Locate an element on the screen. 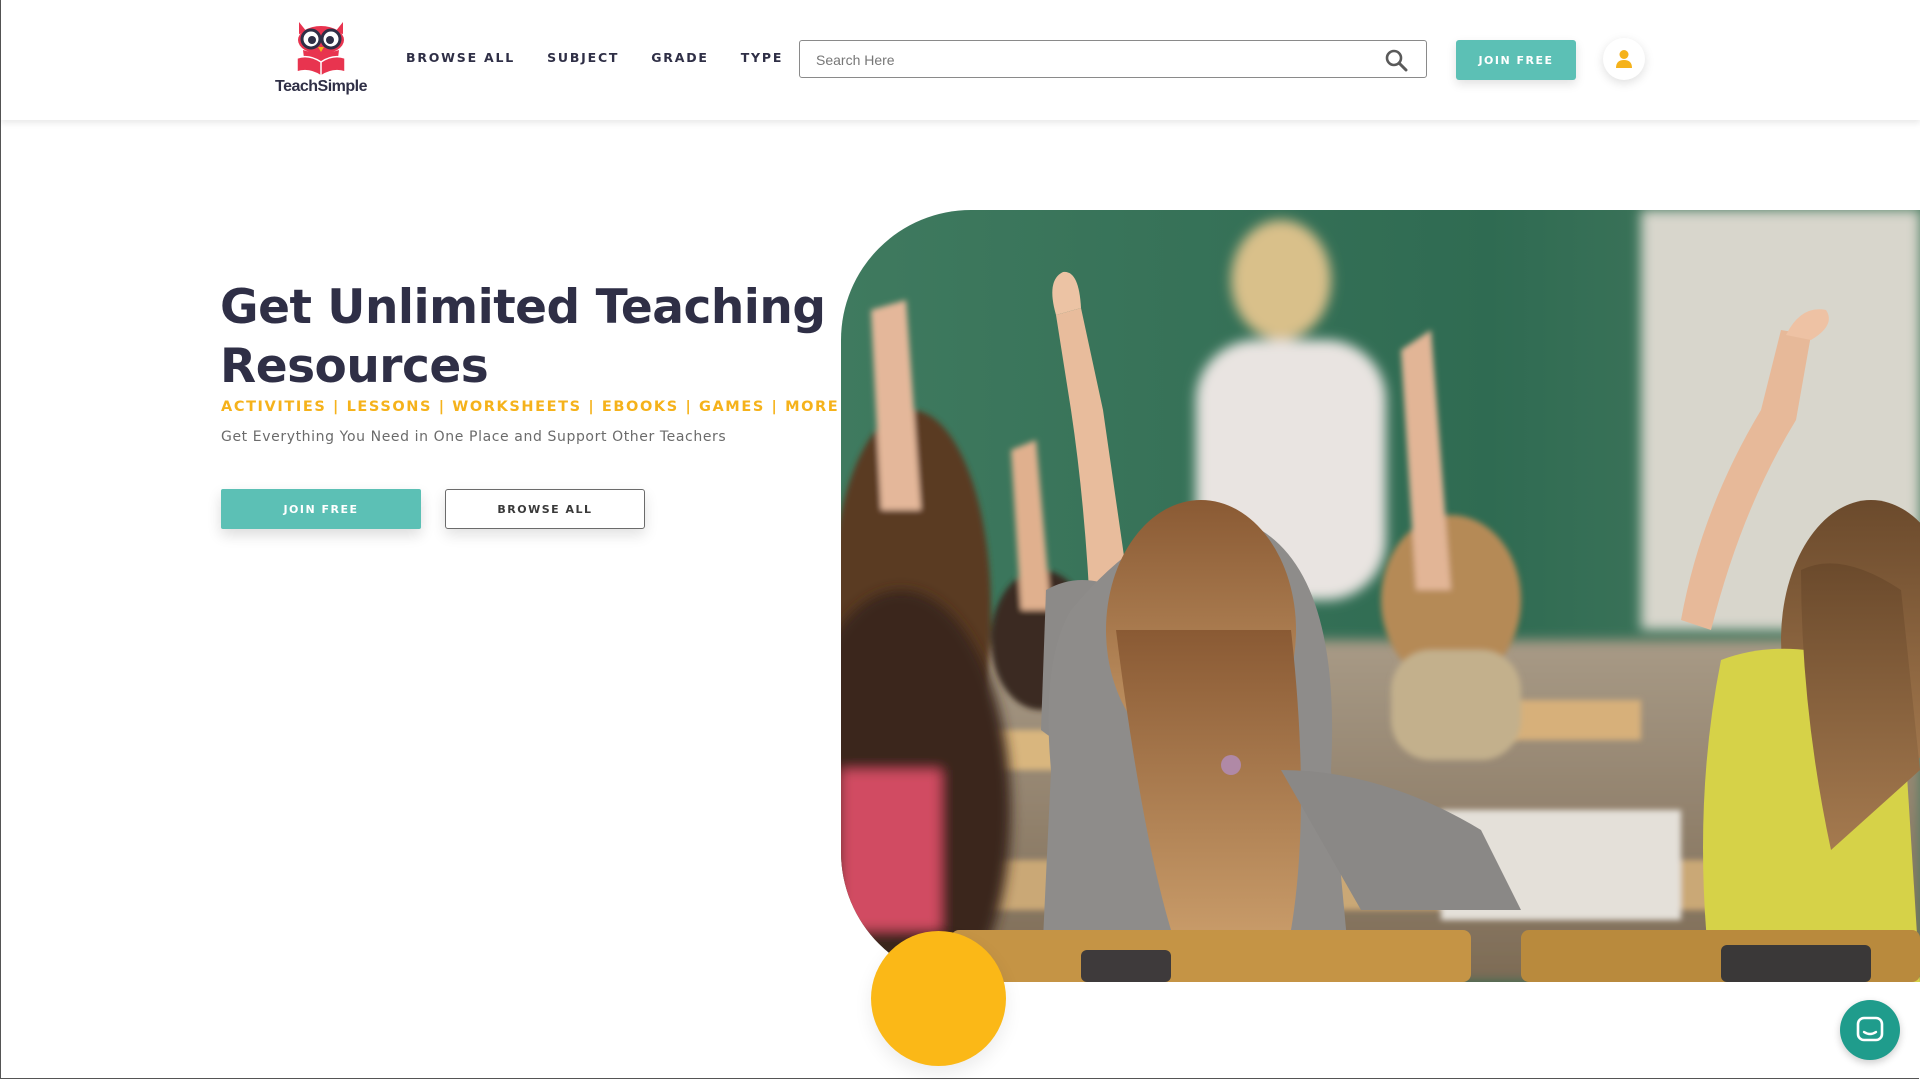  logo-wordmark: TeachSimple is located at coordinates (321, 86).